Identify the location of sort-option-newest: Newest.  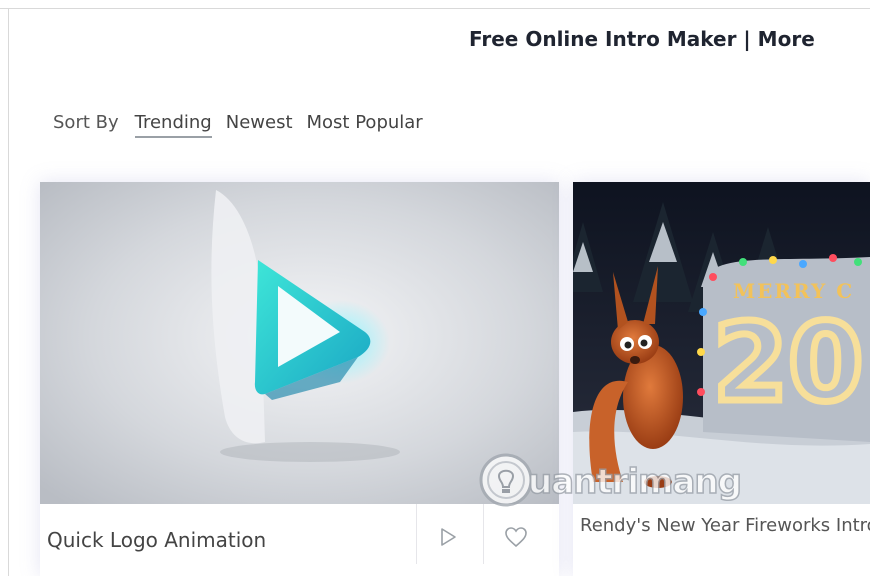
(259, 122).